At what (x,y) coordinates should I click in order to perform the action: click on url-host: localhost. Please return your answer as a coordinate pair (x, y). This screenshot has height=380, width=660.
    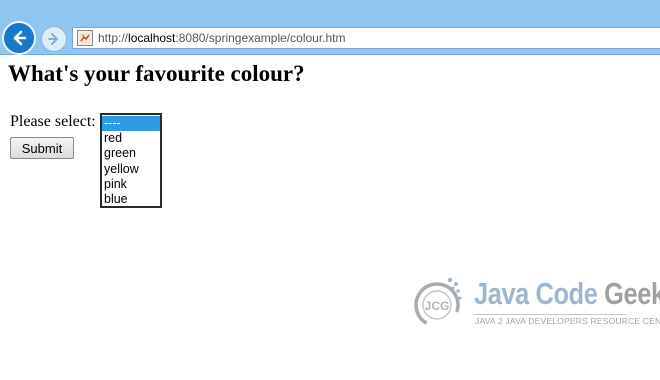
    Looking at the image, I should click on (152, 38).